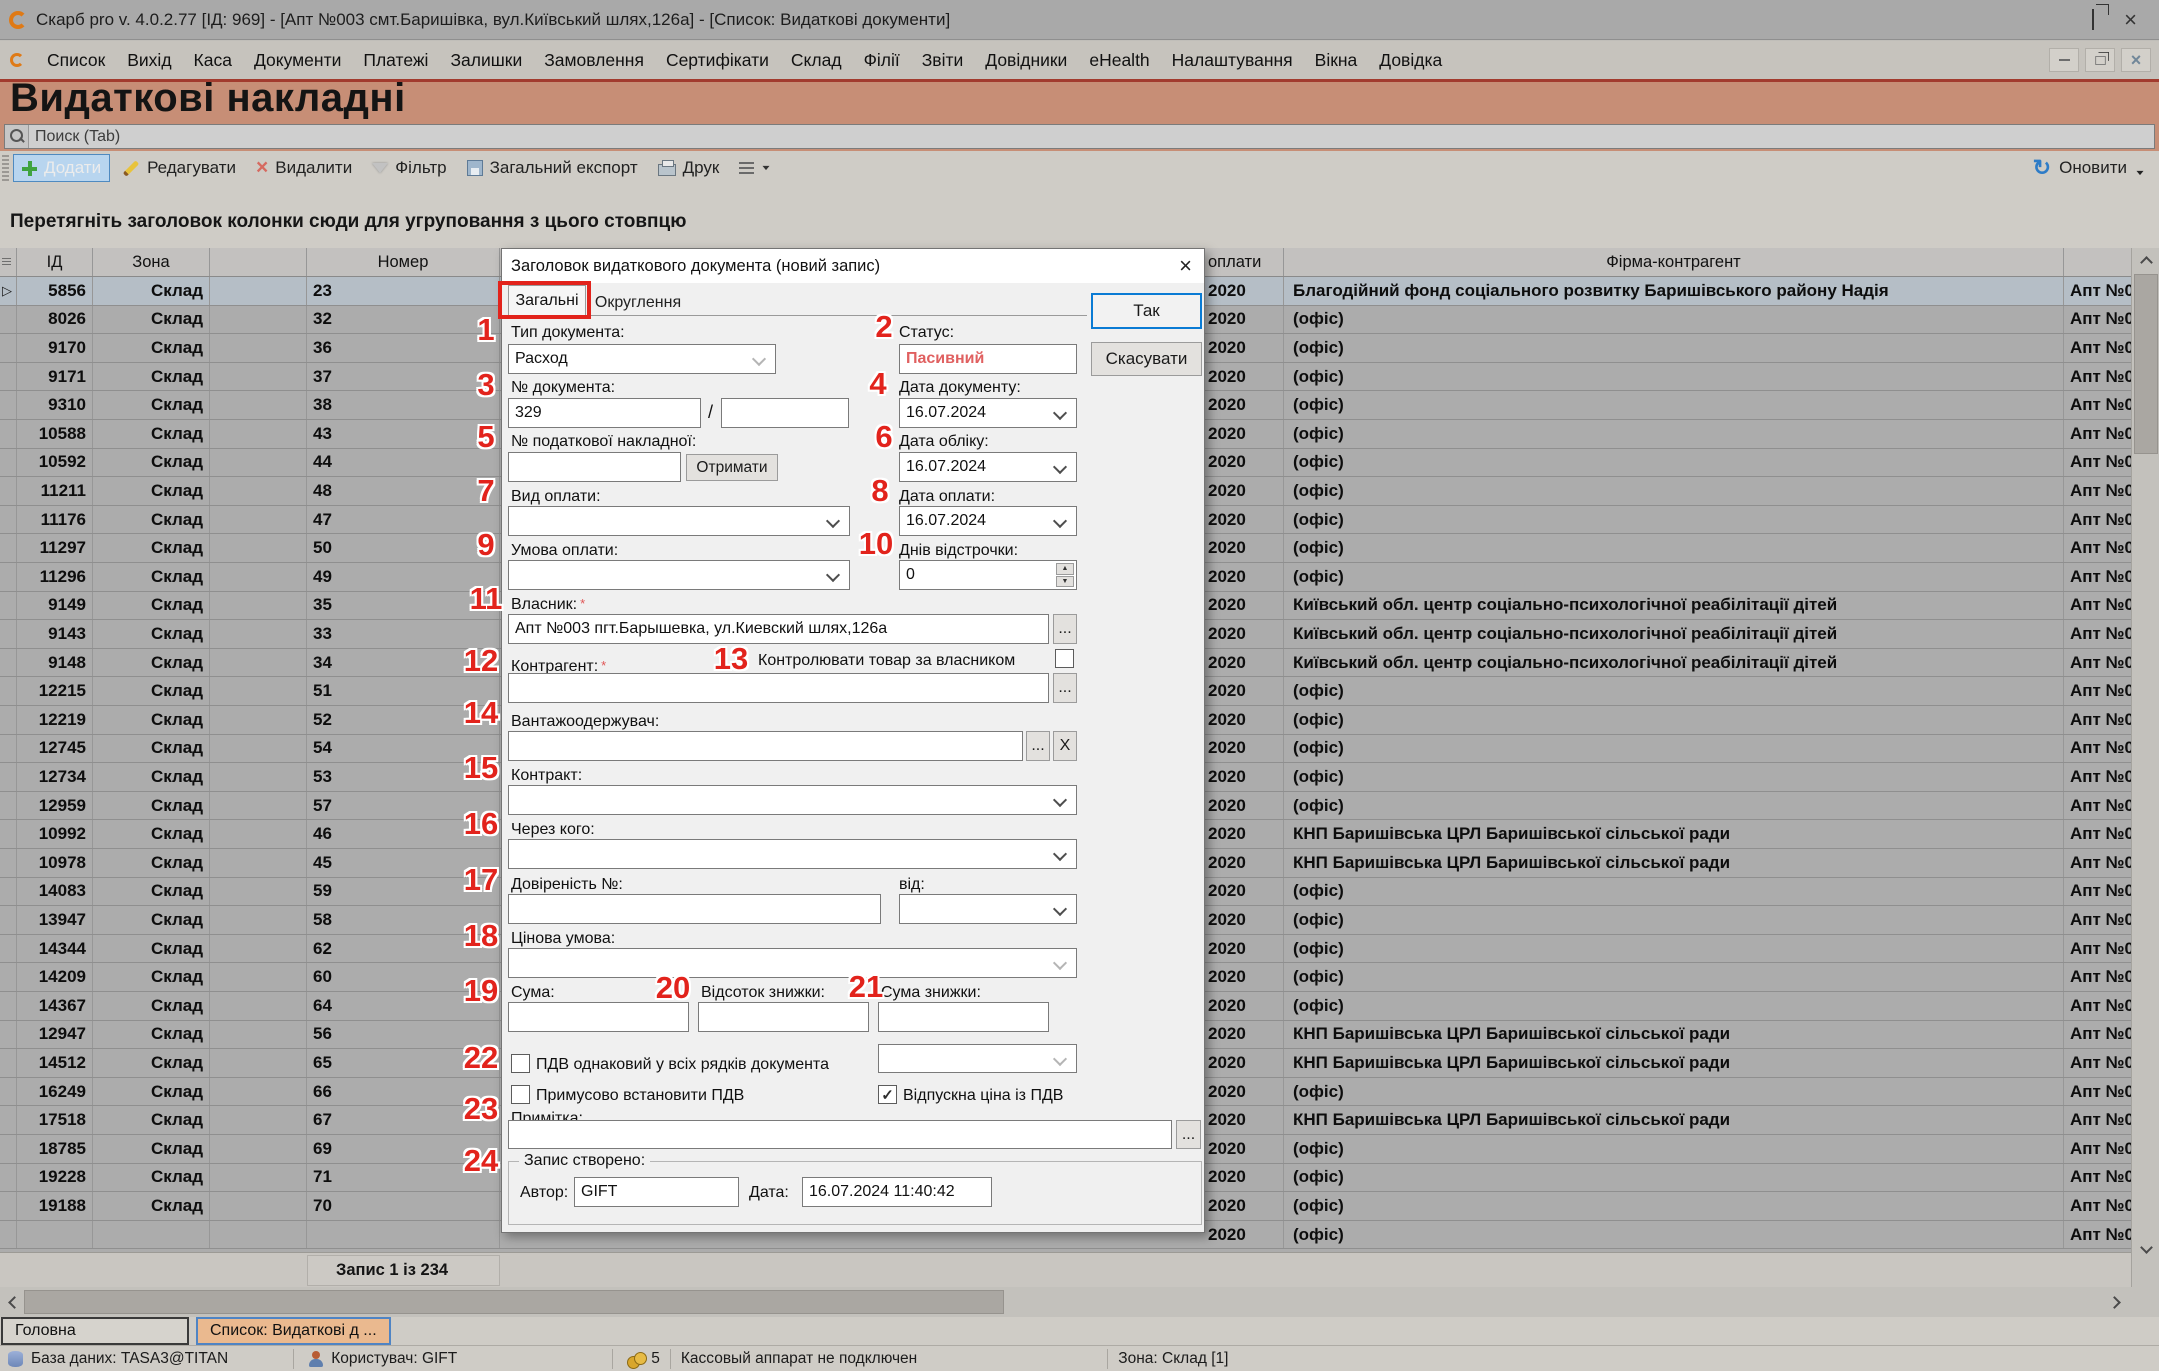 The height and width of the screenshot is (1371, 2159). What do you see at coordinates (2145, 767) in the screenshot?
I see `vertical-scrollbar` at bounding box center [2145, 767].